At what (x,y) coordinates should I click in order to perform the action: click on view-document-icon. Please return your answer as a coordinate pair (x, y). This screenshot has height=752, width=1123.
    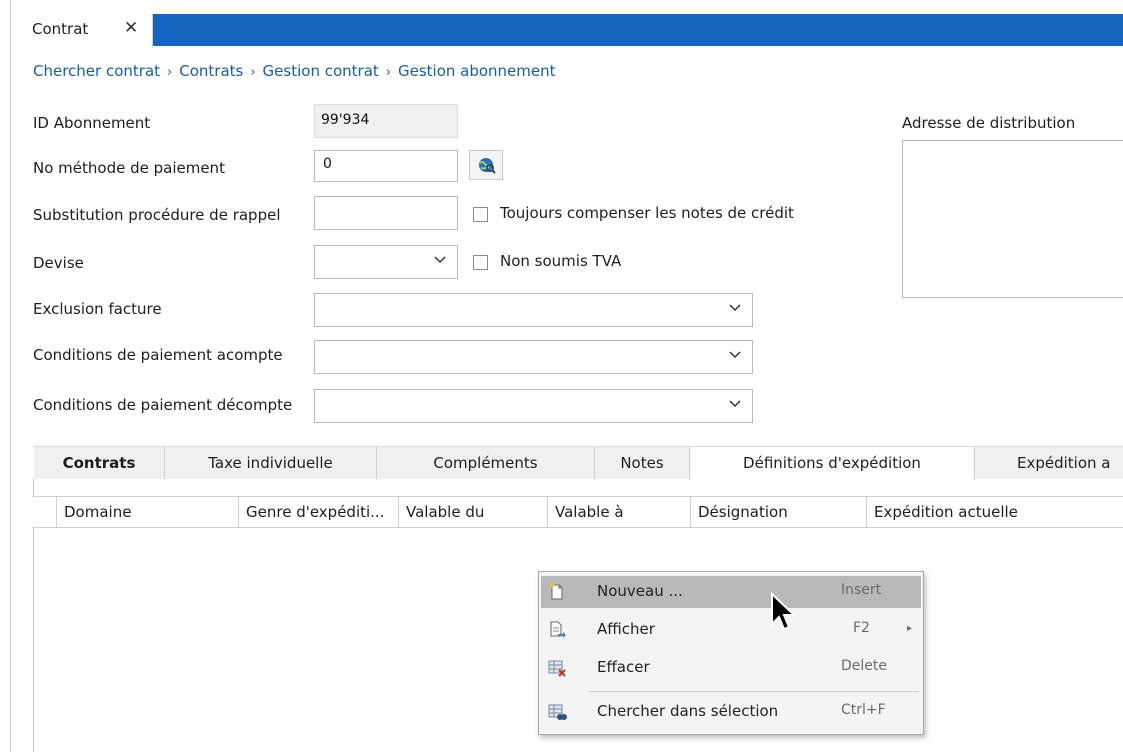
    Looking at the image, I should click on (558, 629).